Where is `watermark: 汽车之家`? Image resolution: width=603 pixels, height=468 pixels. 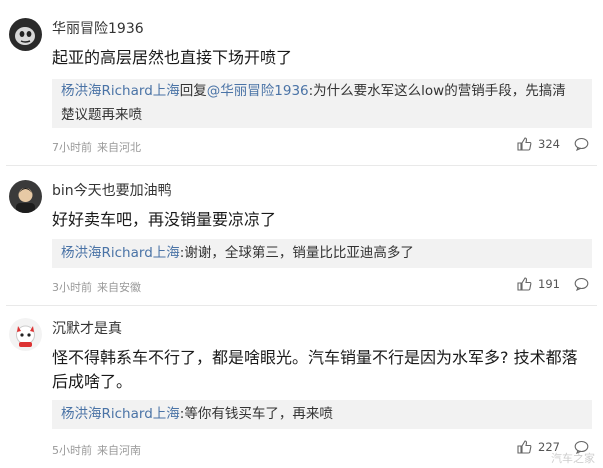
watermark: 汽车之家 is located at coordinates (573, 458).